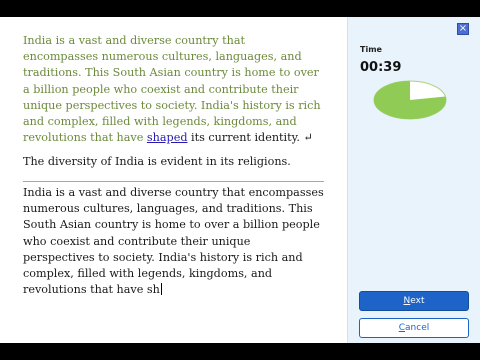 This screenshot has height=360, width=480. I want to click on divider-line, so click(173, 181).